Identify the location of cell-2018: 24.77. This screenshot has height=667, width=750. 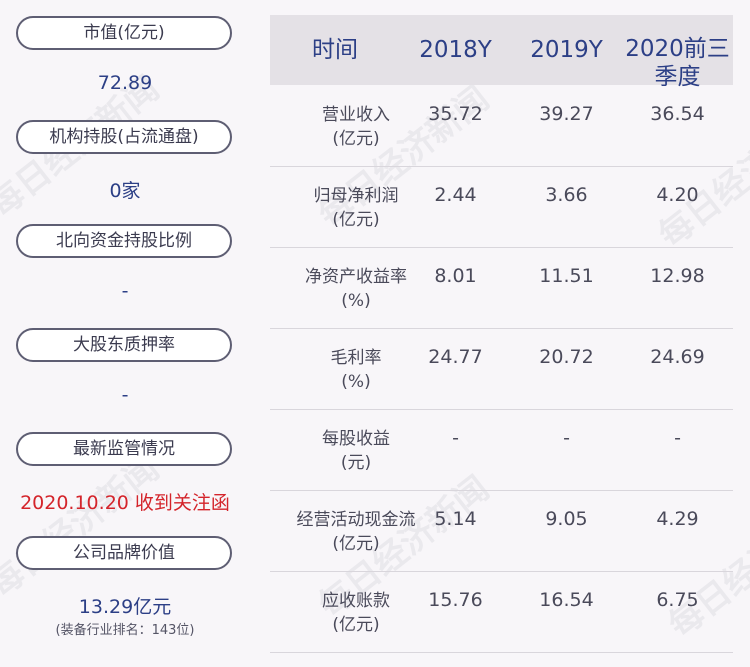
(455, 357).